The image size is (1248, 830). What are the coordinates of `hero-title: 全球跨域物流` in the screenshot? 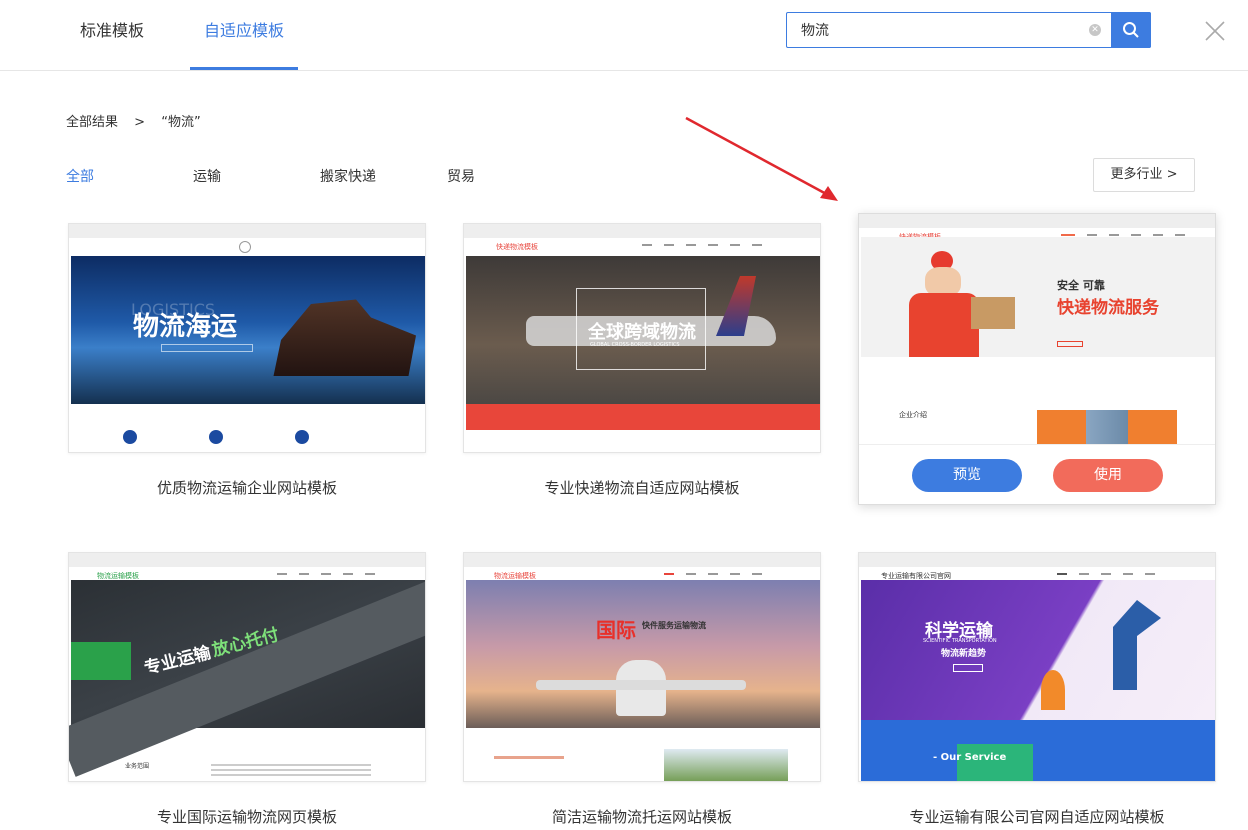 It's located at (642, 332).